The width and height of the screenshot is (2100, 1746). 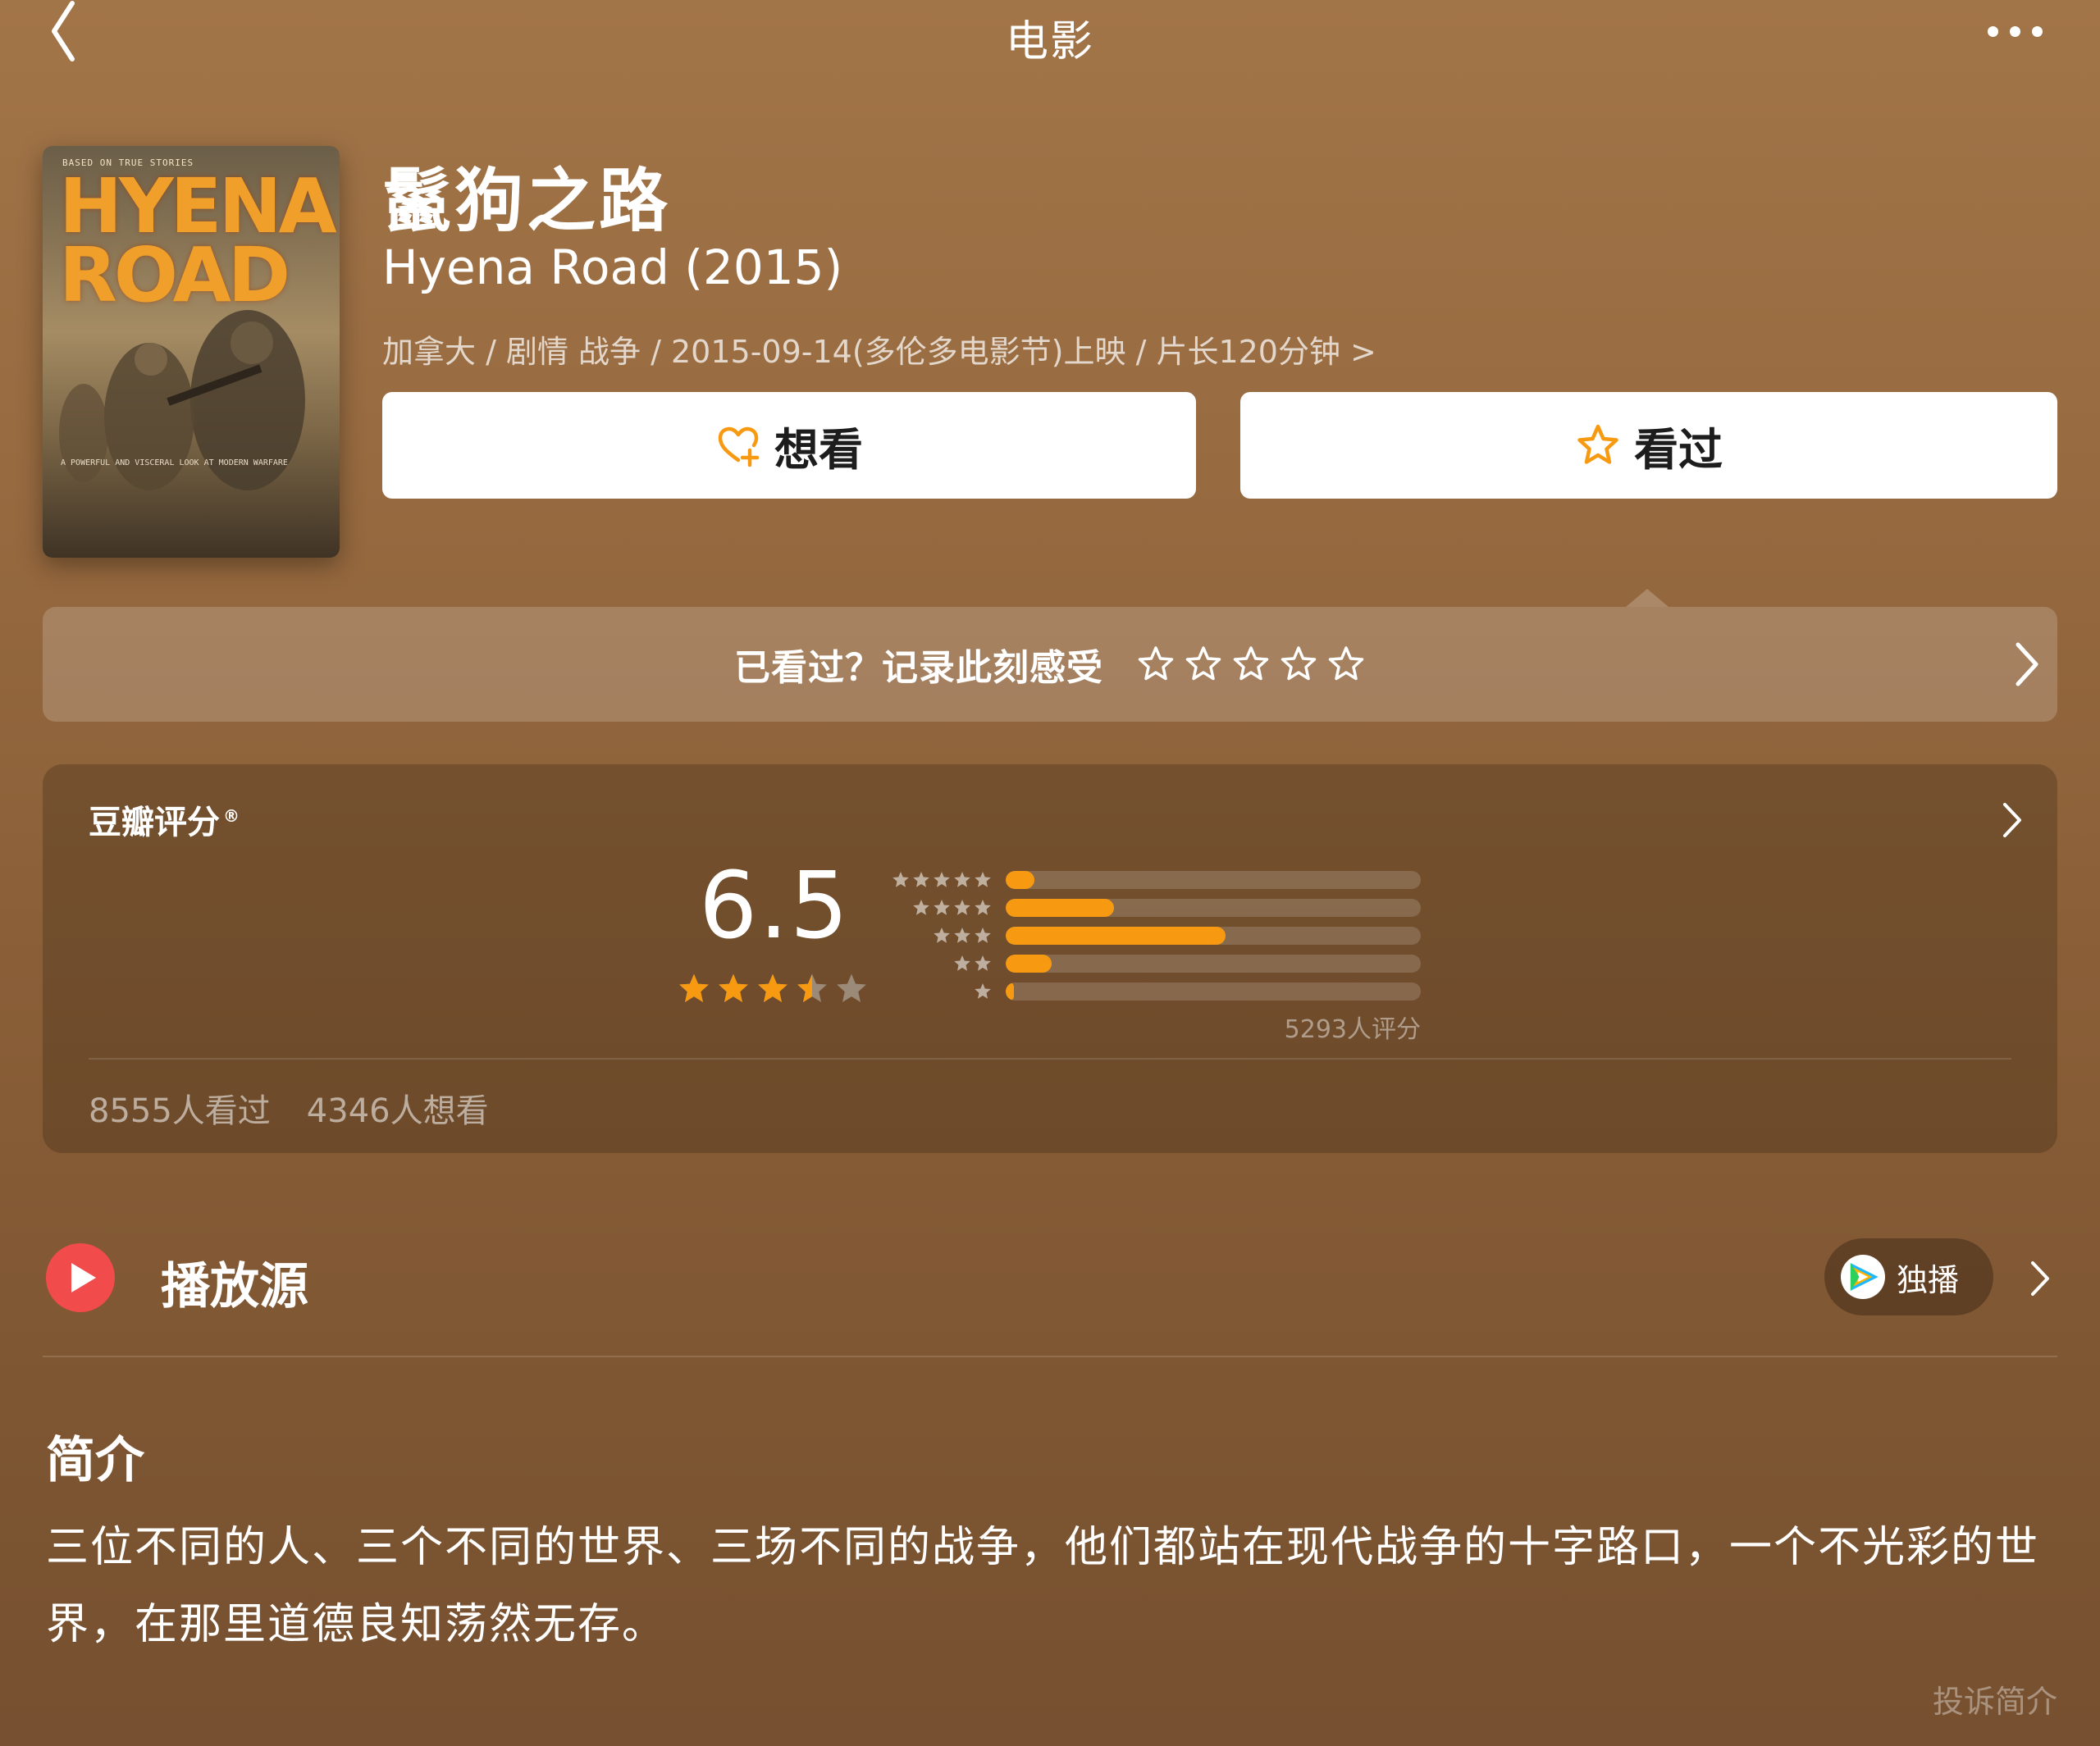 I want to click on score-stars, so click(x=773, y=989).